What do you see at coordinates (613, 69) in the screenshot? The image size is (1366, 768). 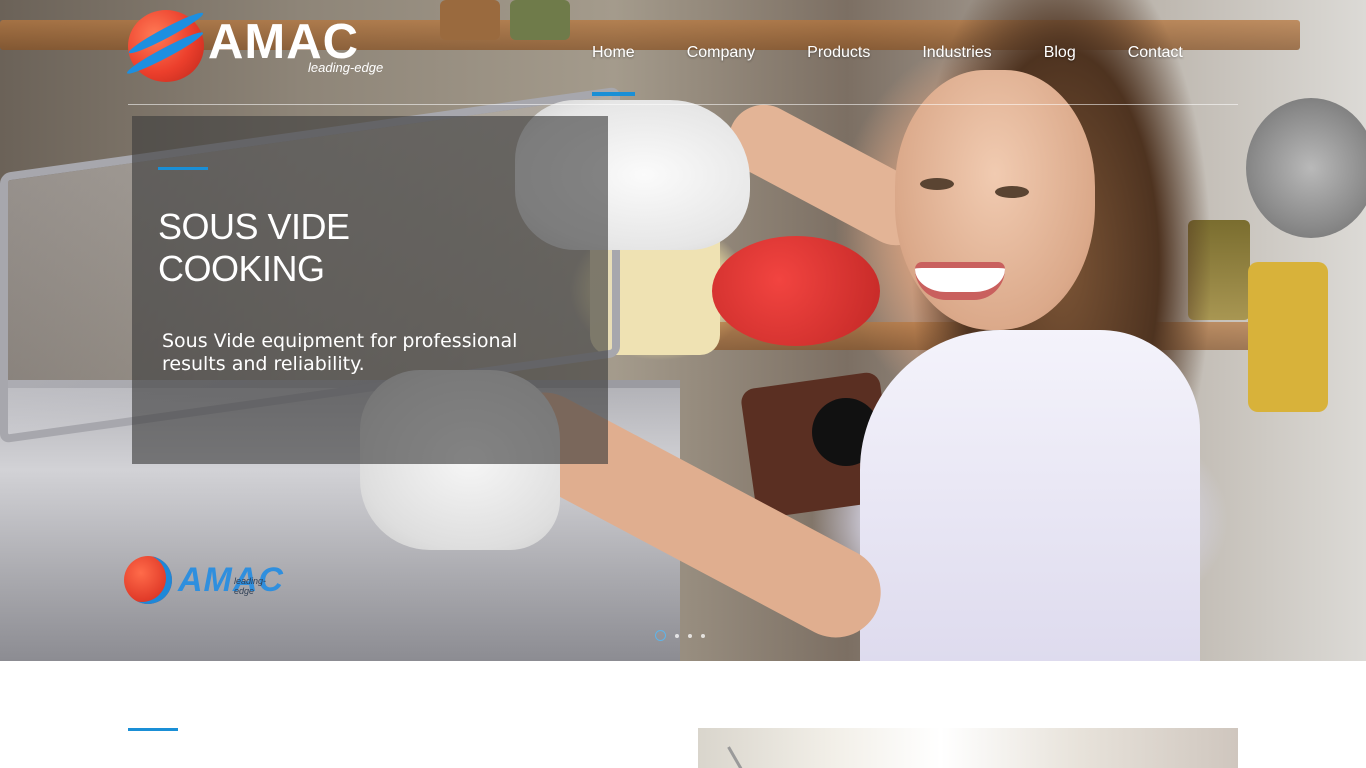 I see `nav-home: Home` at bounding box center [613, 69].